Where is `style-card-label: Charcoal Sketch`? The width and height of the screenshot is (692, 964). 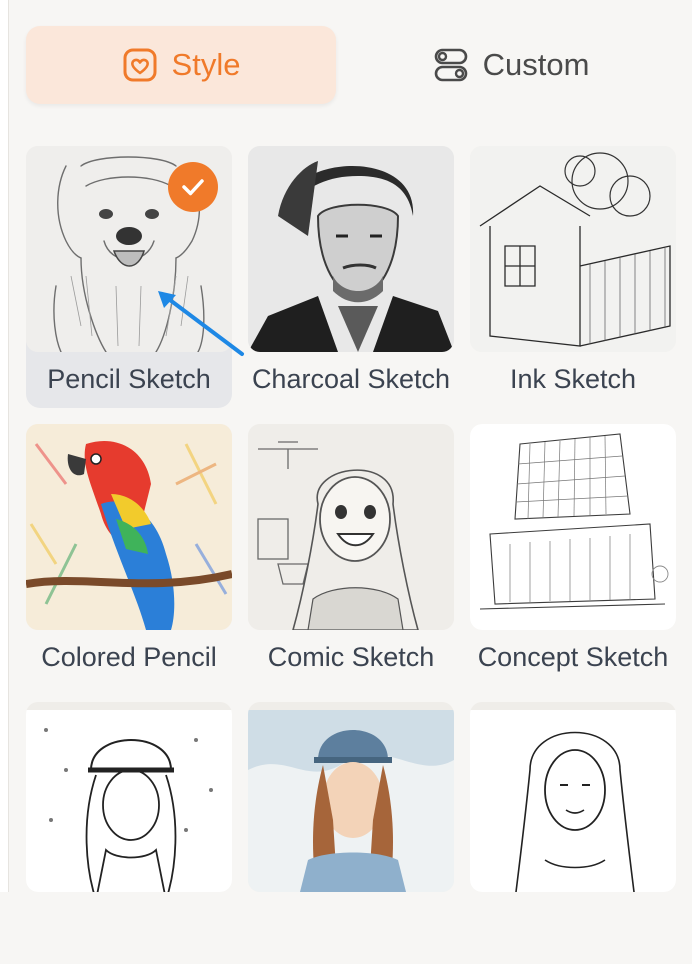
style-card-label: Charcoal Sketch is located at coordinates (351, 379).